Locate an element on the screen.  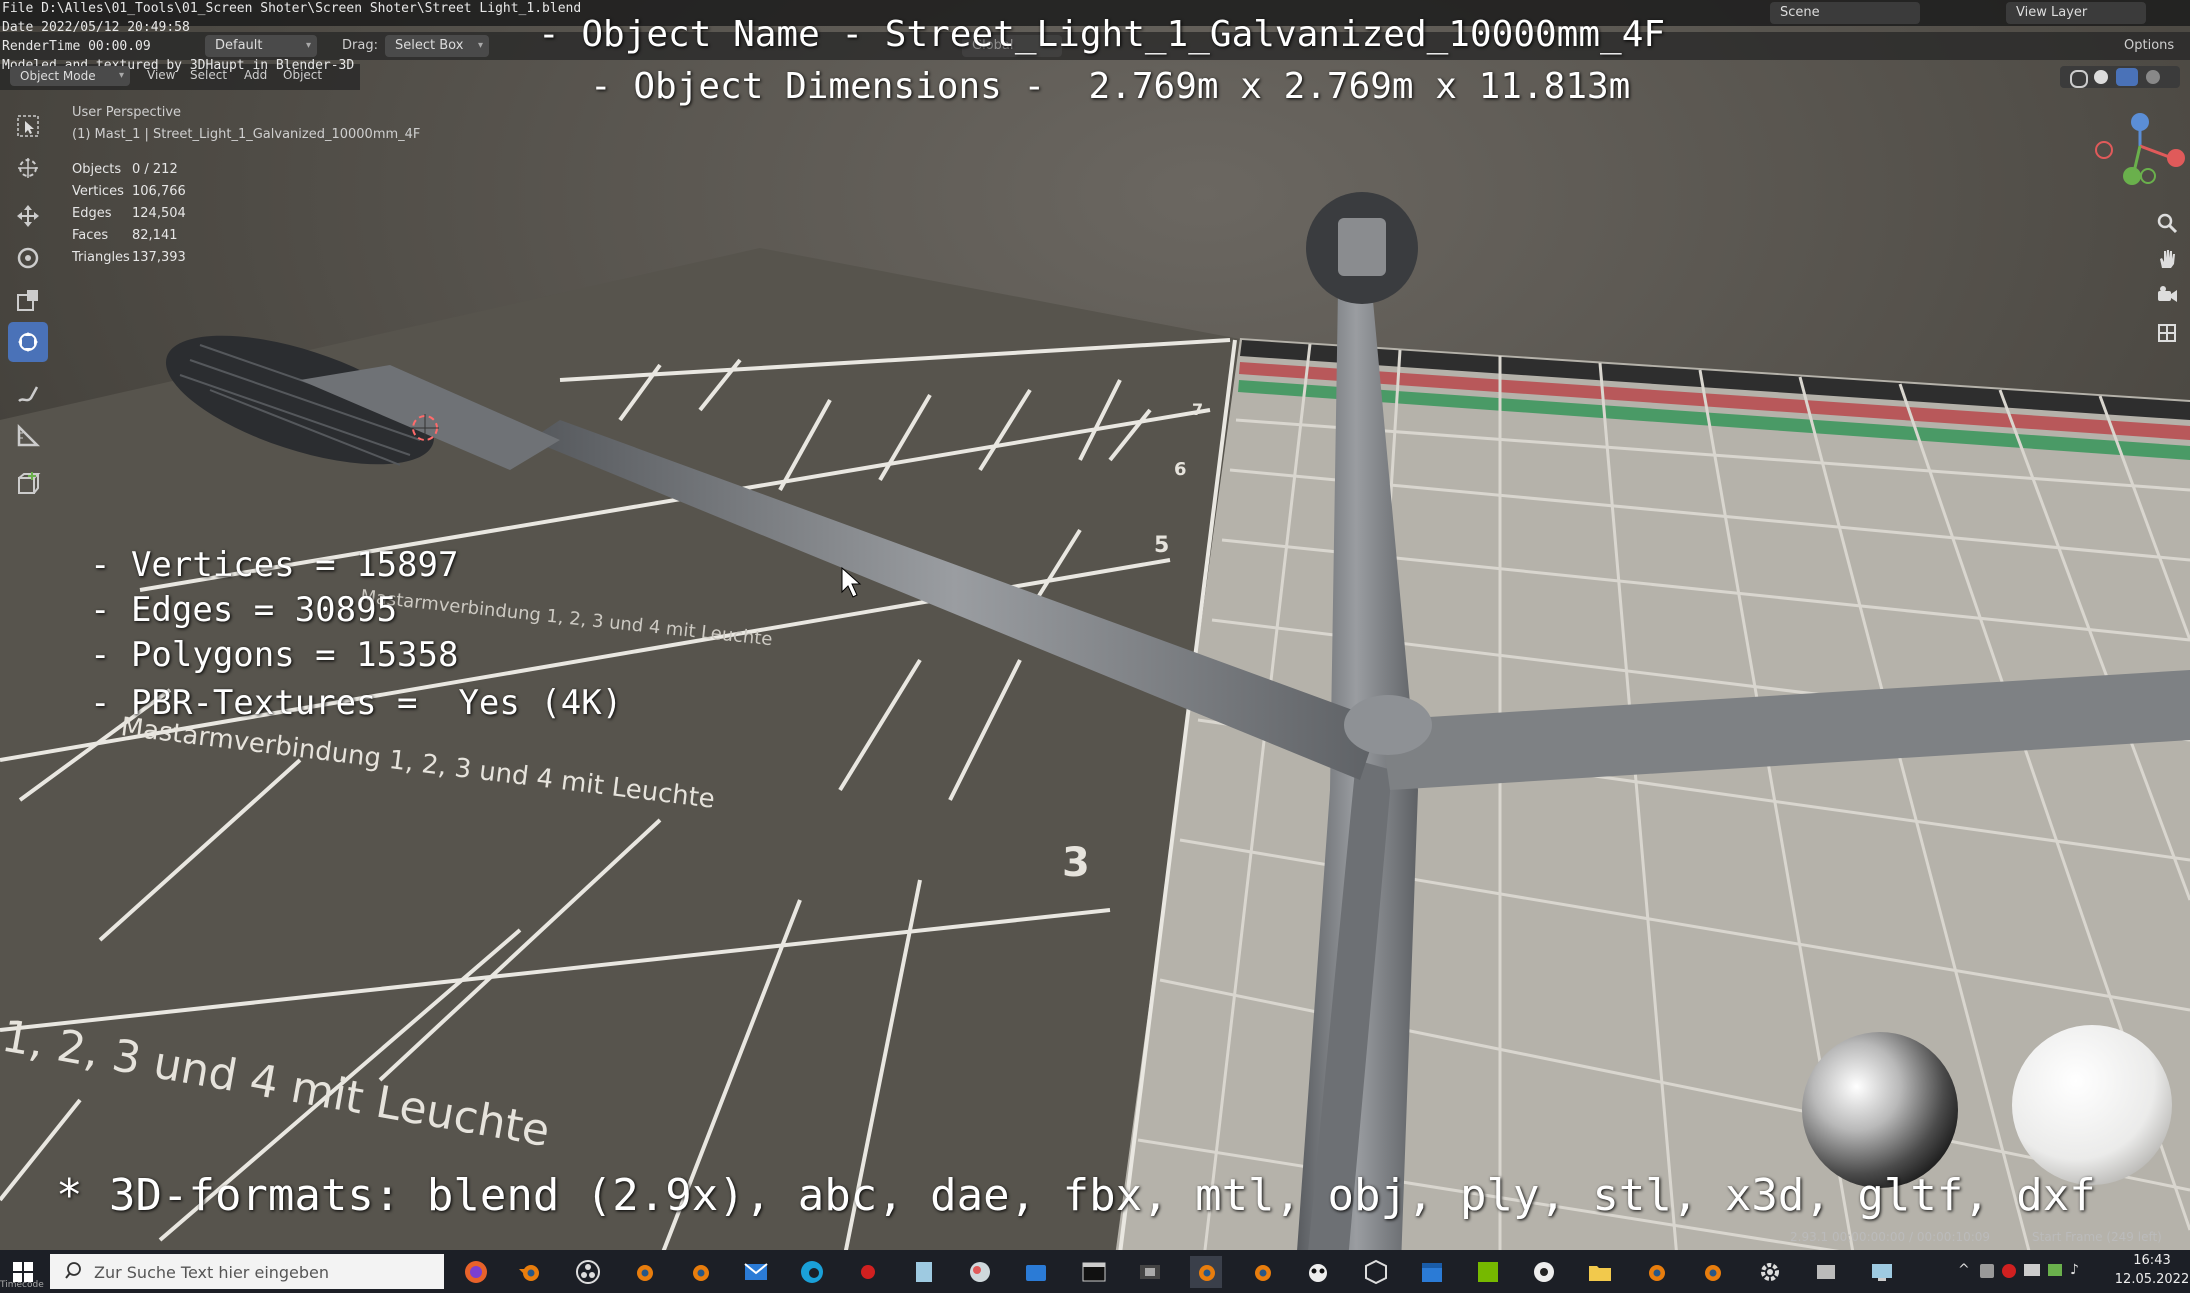
material-shading-icon is located at coordinates (2127, 77).